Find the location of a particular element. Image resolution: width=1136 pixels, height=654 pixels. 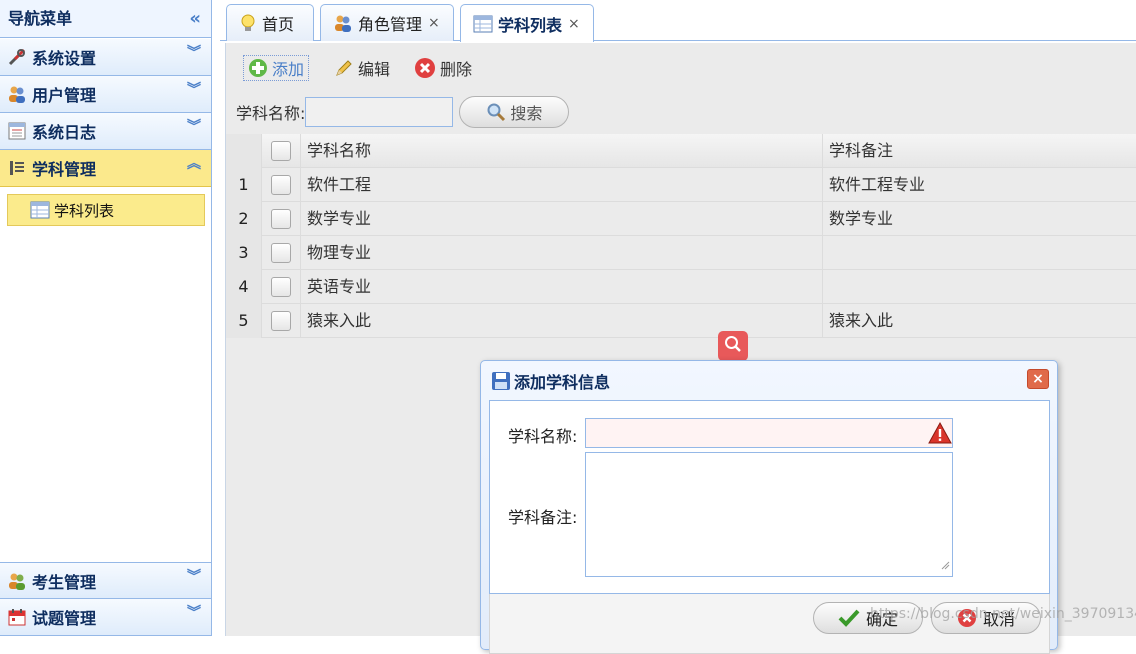

dialog-form: 学科名称: 学科备注: is located at coordinates (769, 497).